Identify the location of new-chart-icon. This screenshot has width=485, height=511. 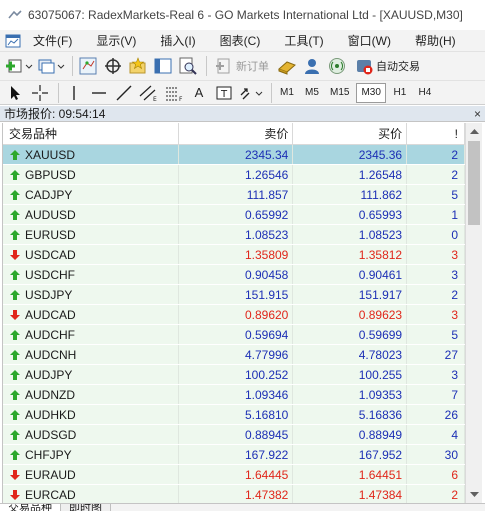
(19, 66).